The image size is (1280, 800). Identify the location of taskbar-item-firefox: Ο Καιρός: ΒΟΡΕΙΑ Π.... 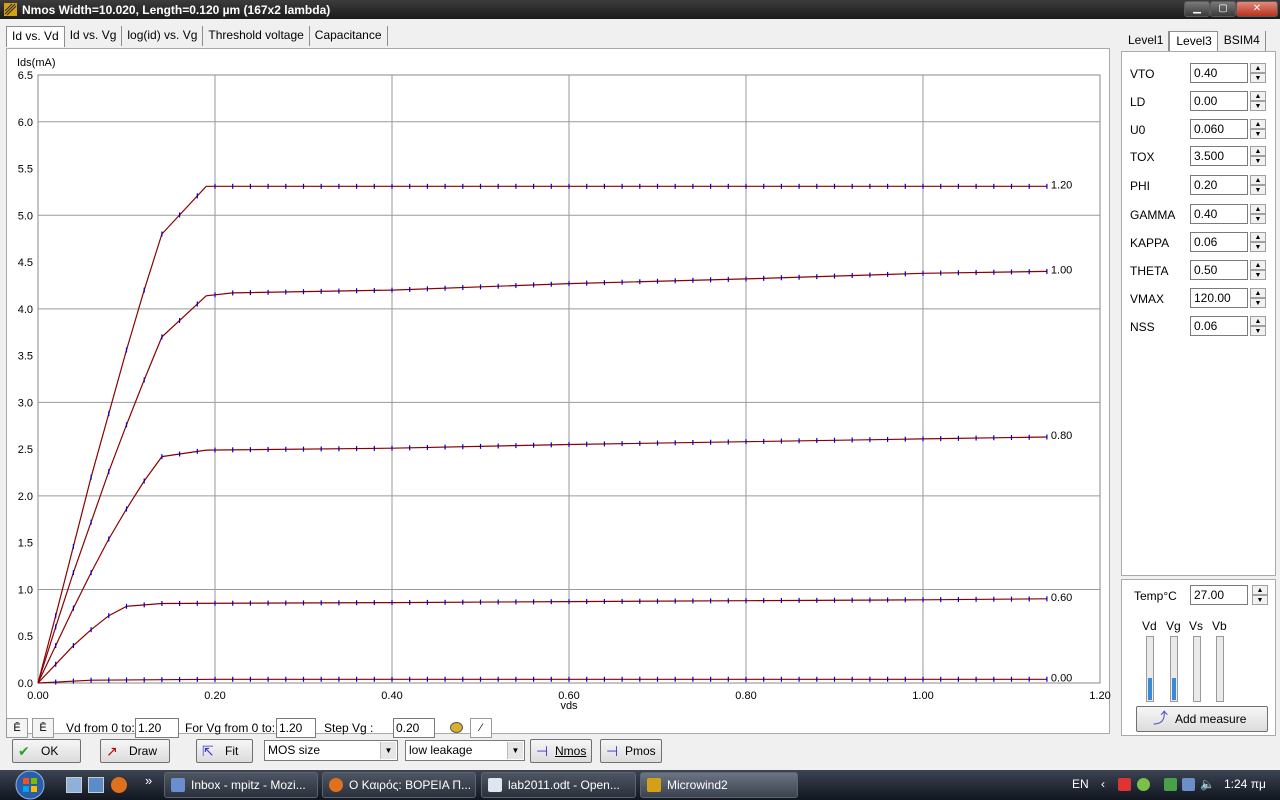
(399, 785).